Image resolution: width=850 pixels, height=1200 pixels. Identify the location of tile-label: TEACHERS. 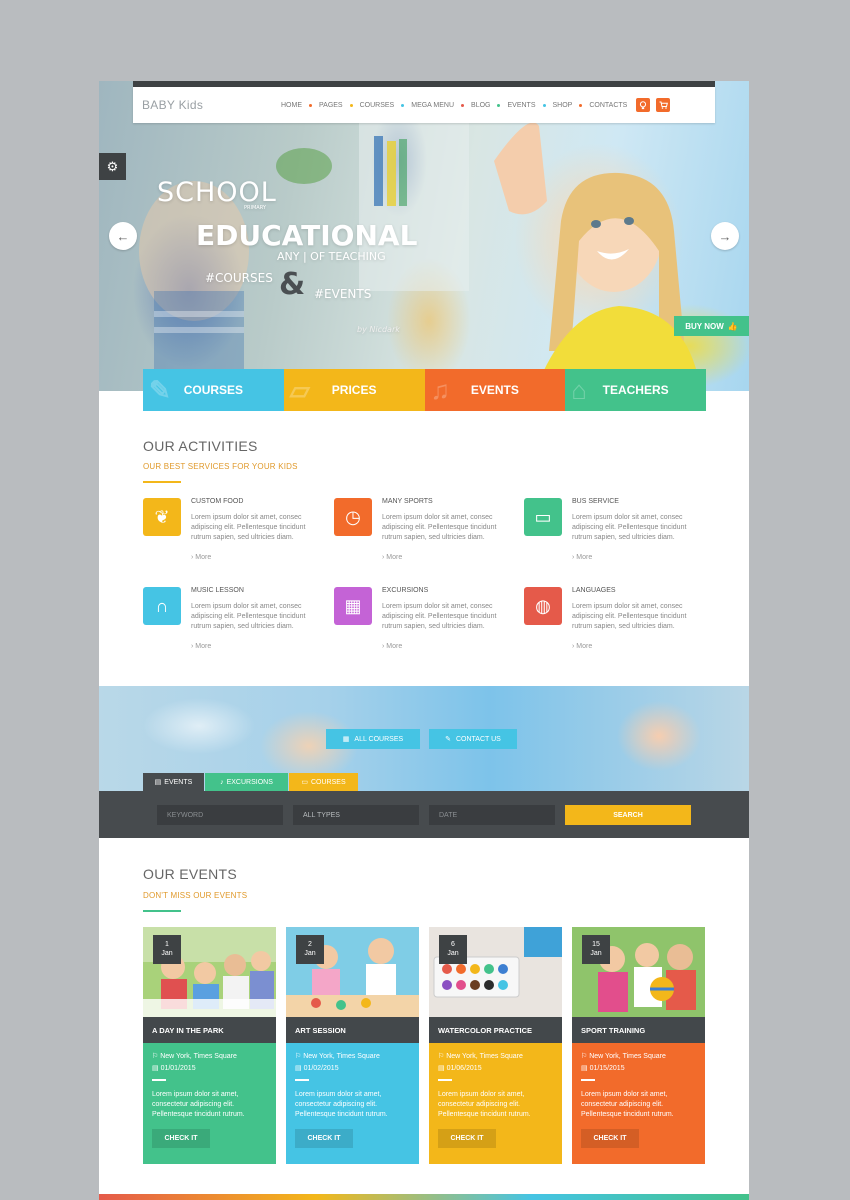
(635, 390).